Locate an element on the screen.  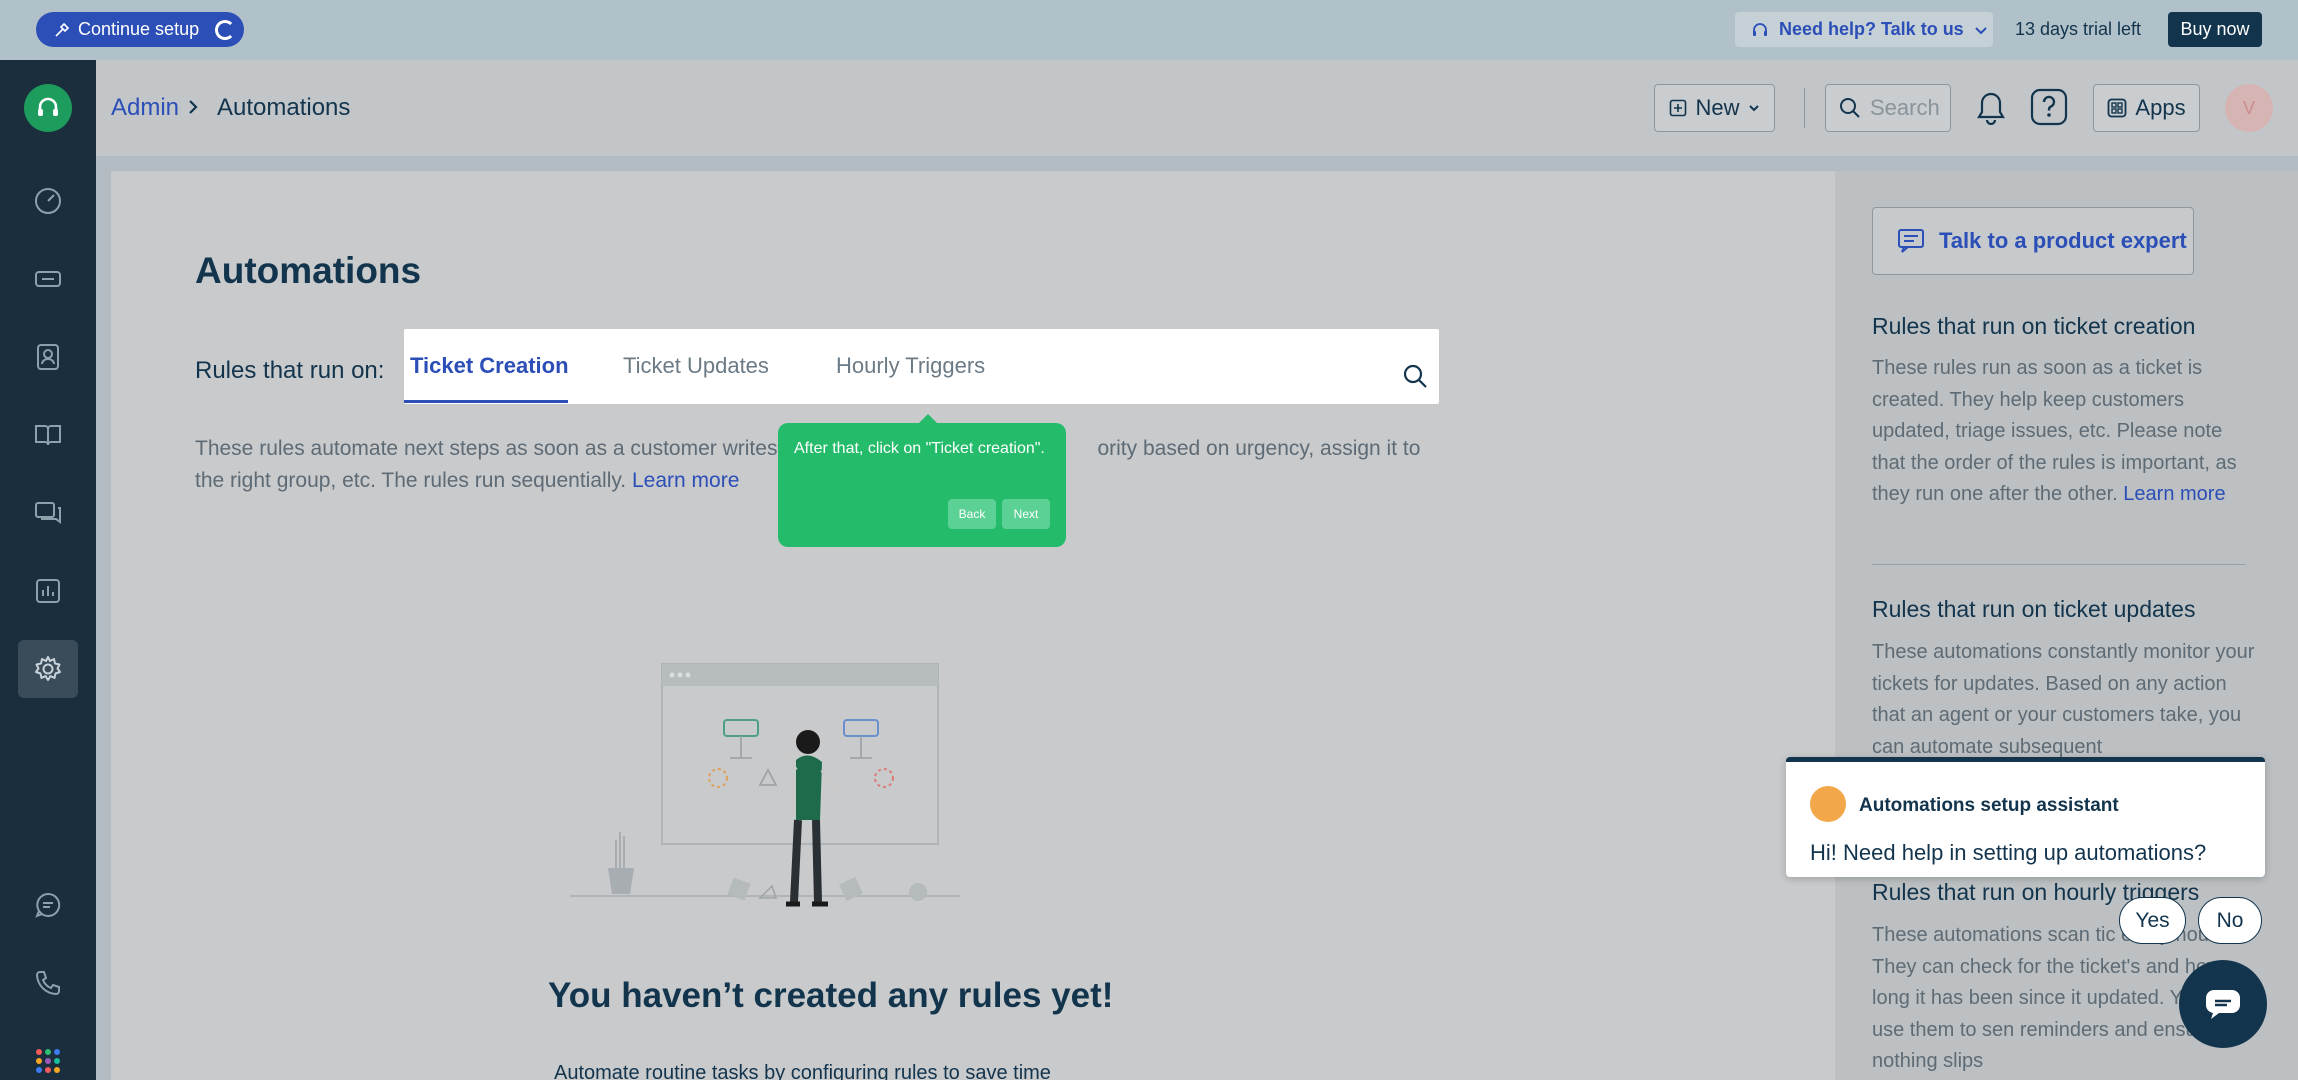
user-avatar: V is located at coordinates (2249, 108).